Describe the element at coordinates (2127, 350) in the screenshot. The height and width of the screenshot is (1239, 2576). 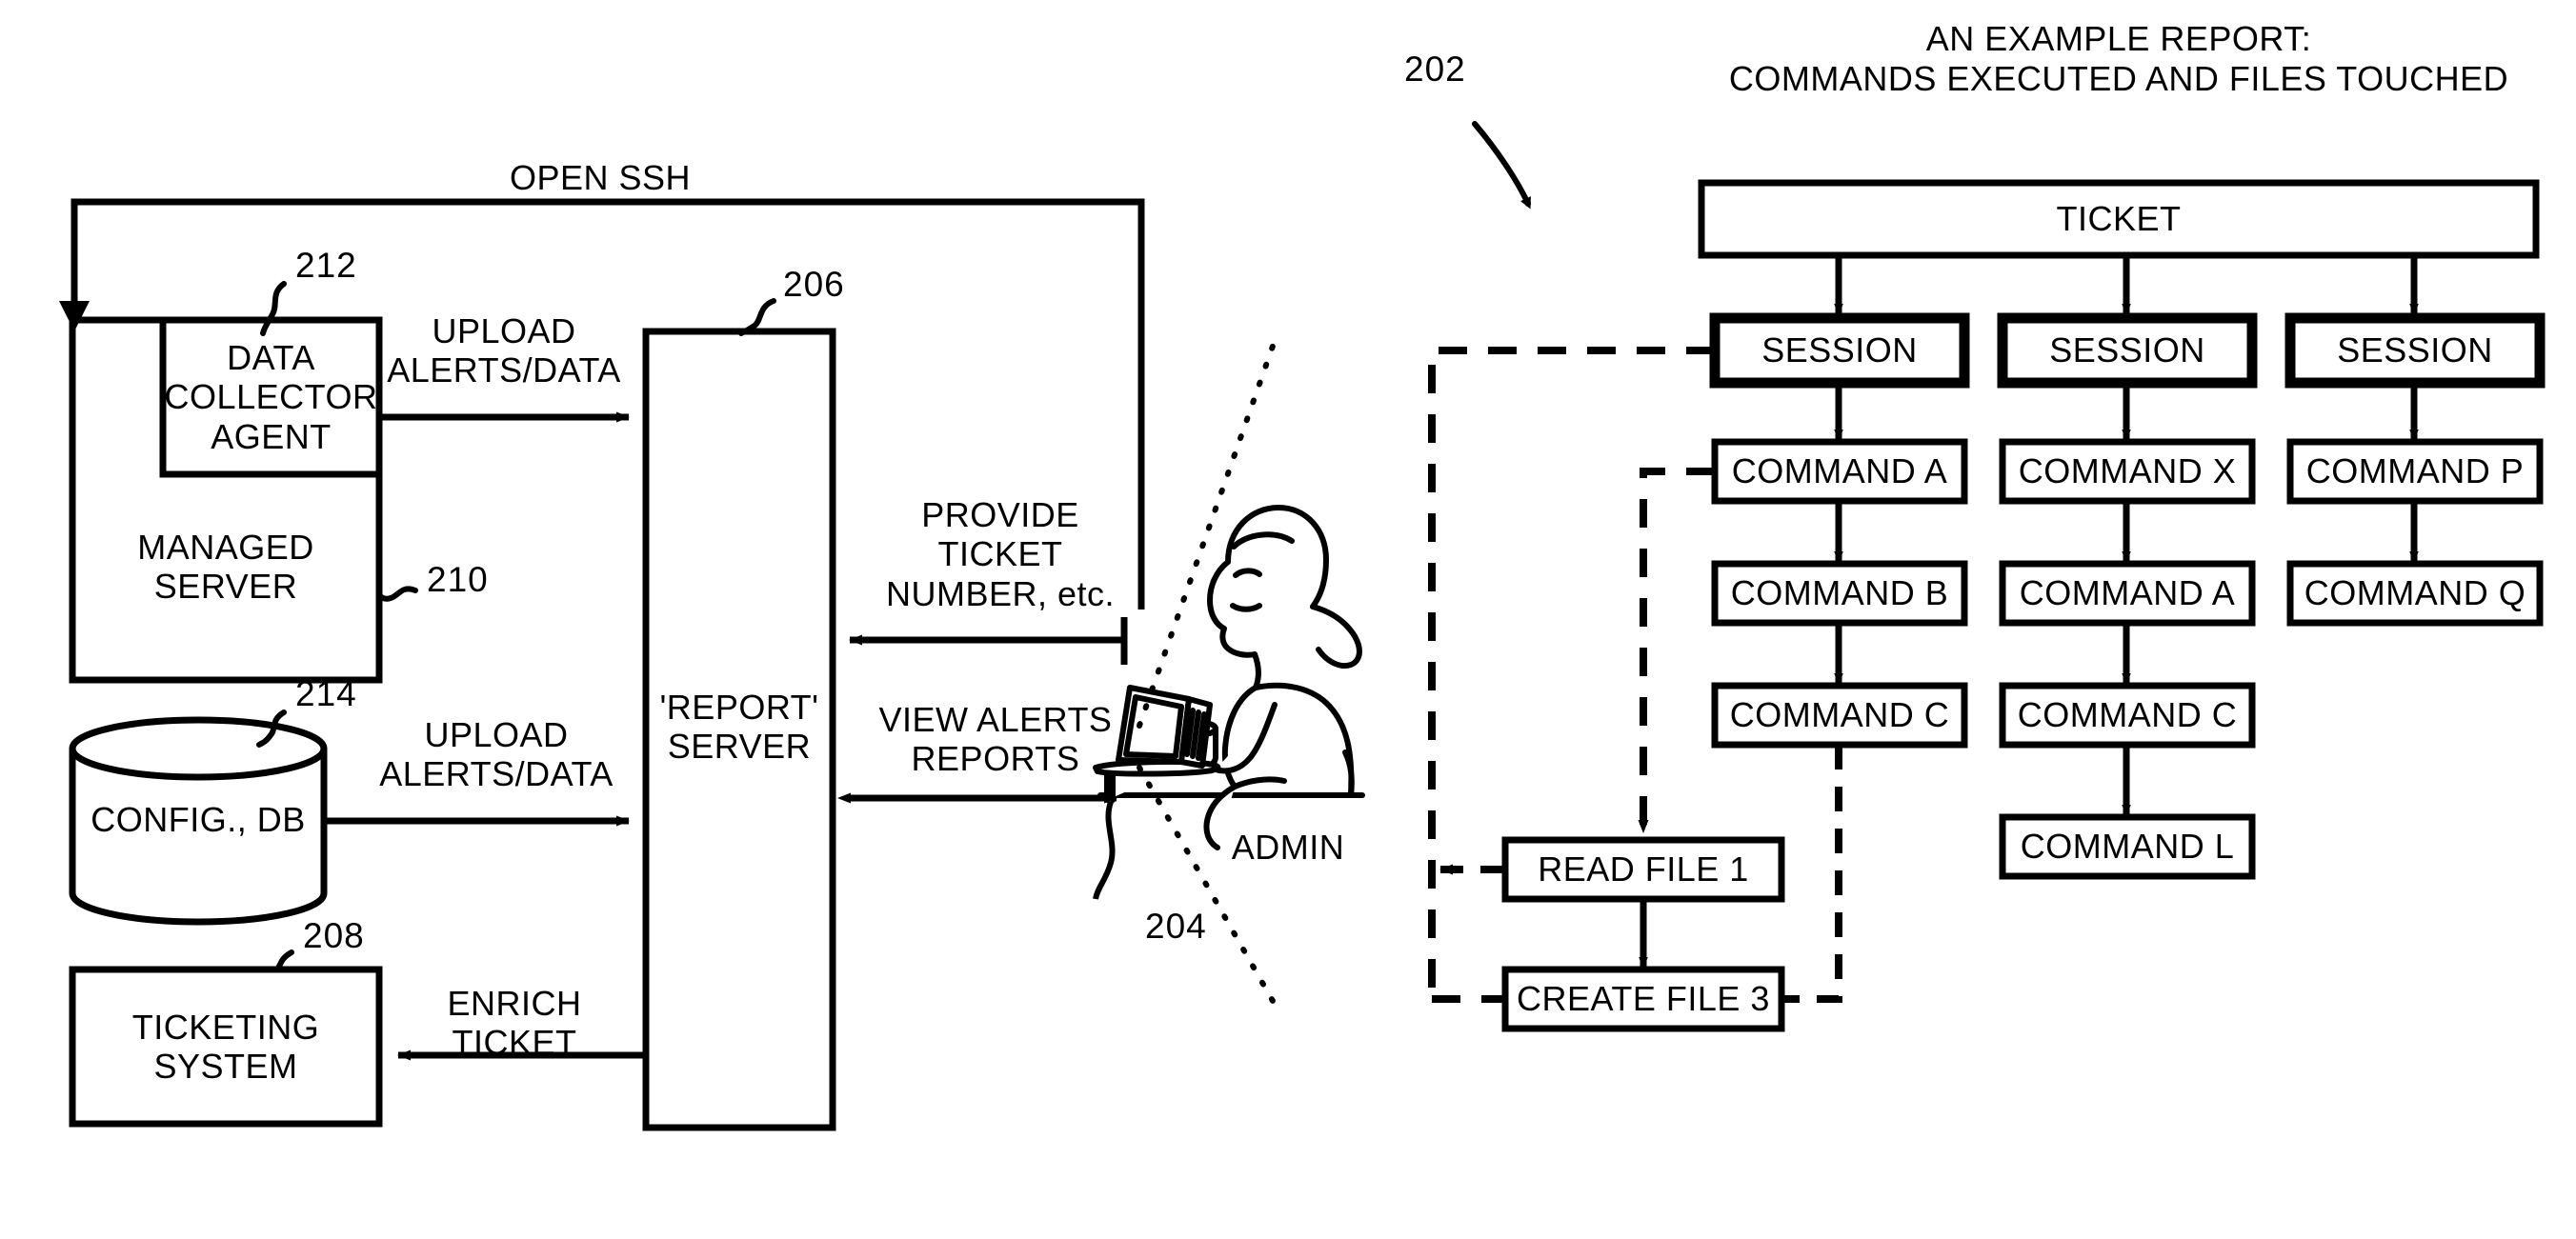
I see `session-label-2: SESSION` at that location.